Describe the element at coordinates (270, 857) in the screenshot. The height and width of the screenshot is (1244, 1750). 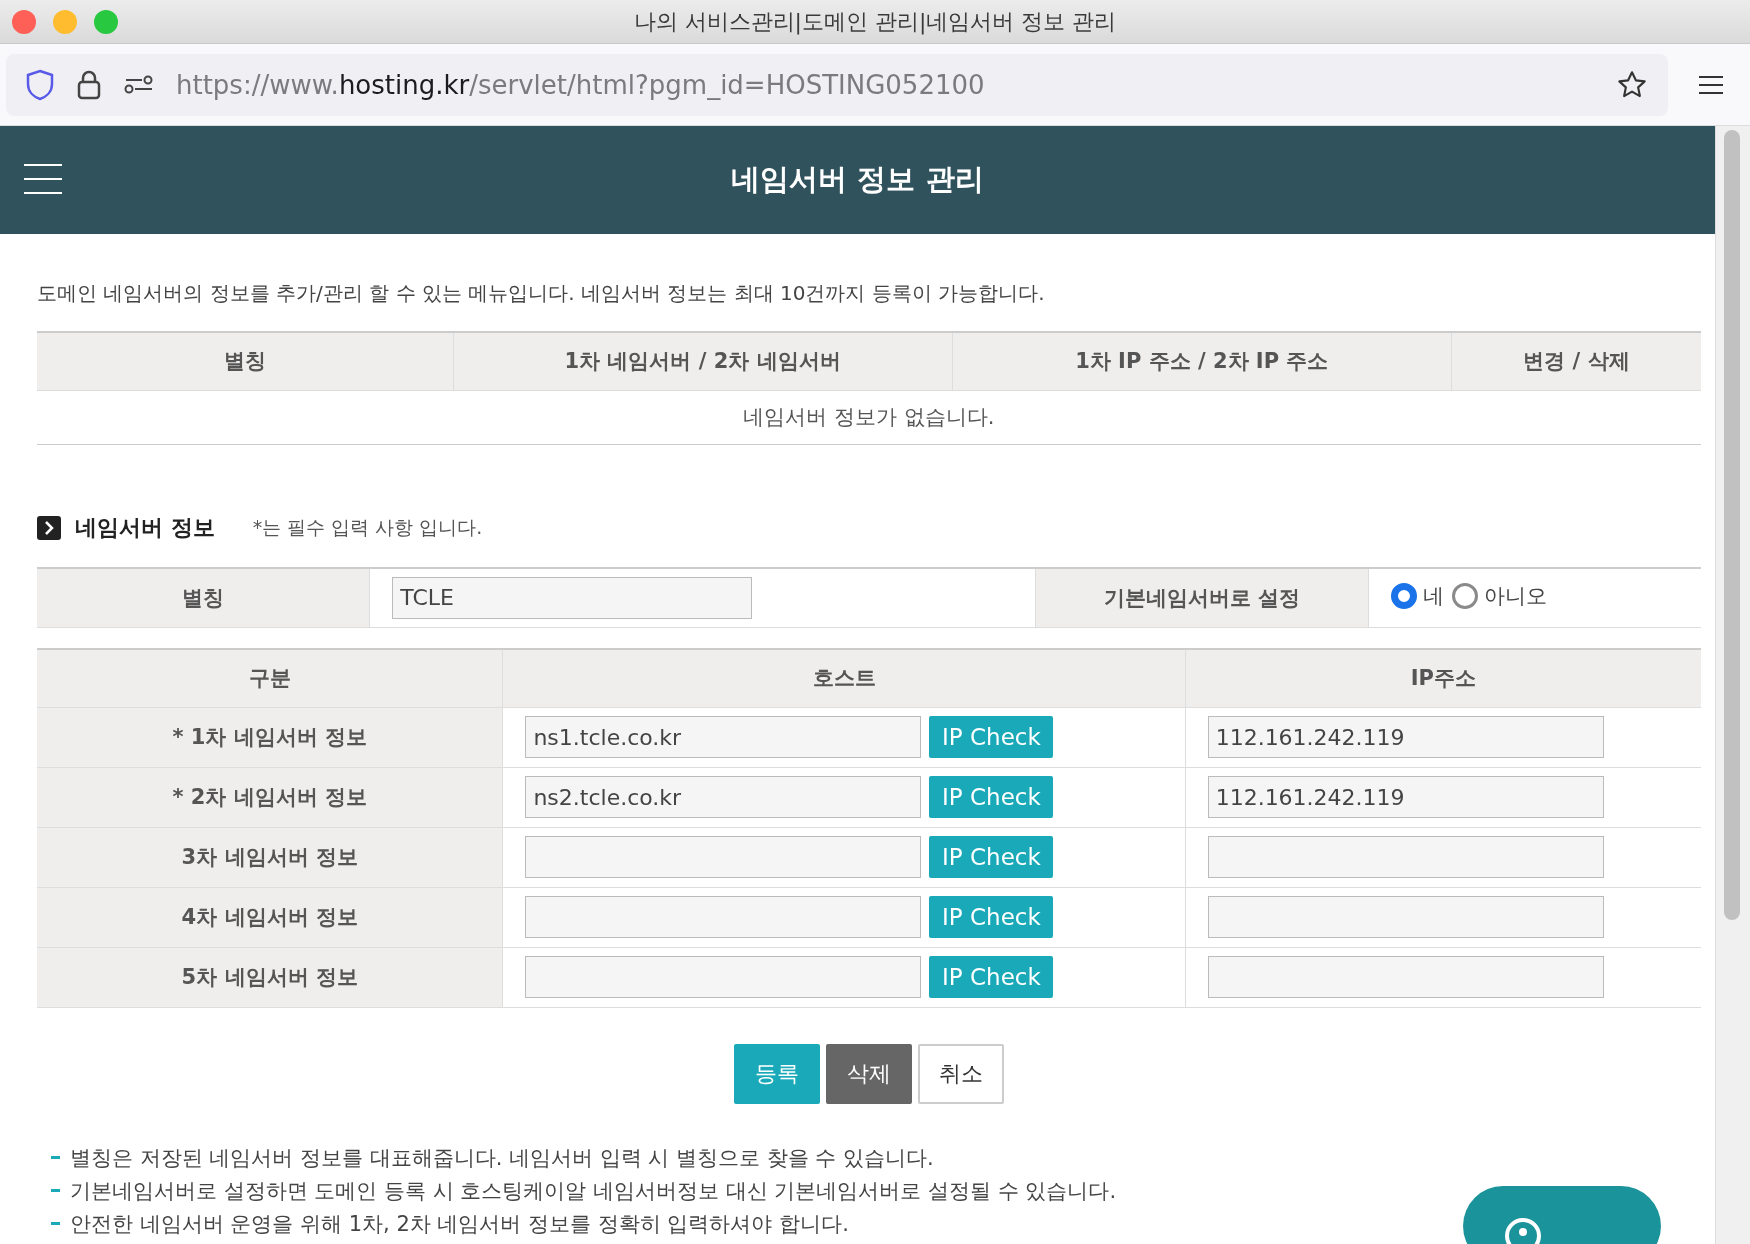
I see `row-label: 3차 네임서버 정보` at that location.